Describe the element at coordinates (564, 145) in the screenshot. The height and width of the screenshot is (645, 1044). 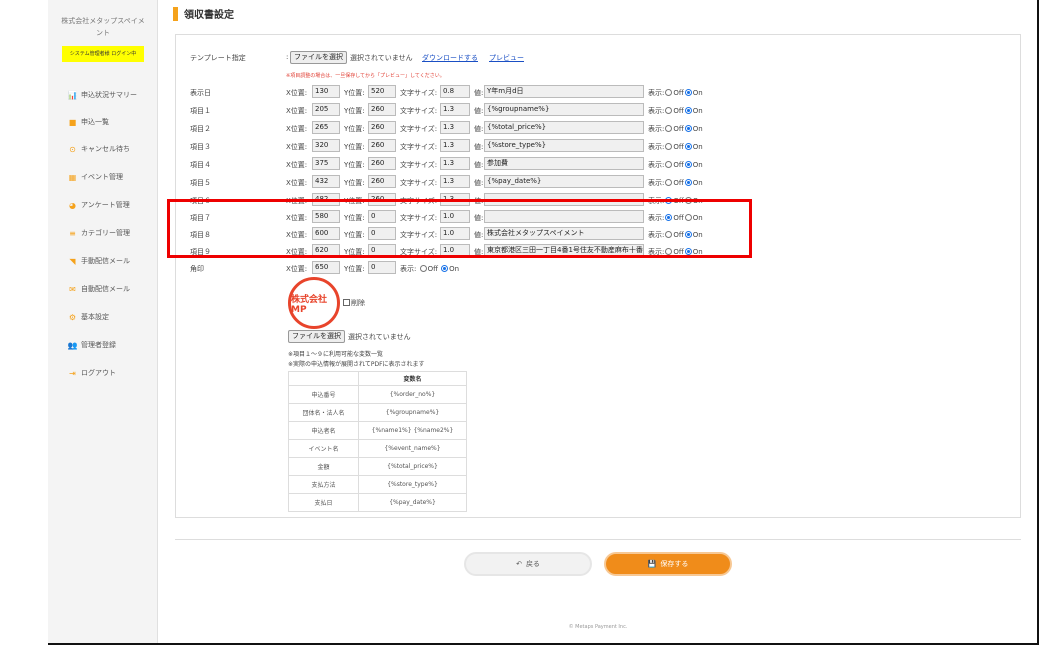
I see `value-input: {%store_type%}` at that location.